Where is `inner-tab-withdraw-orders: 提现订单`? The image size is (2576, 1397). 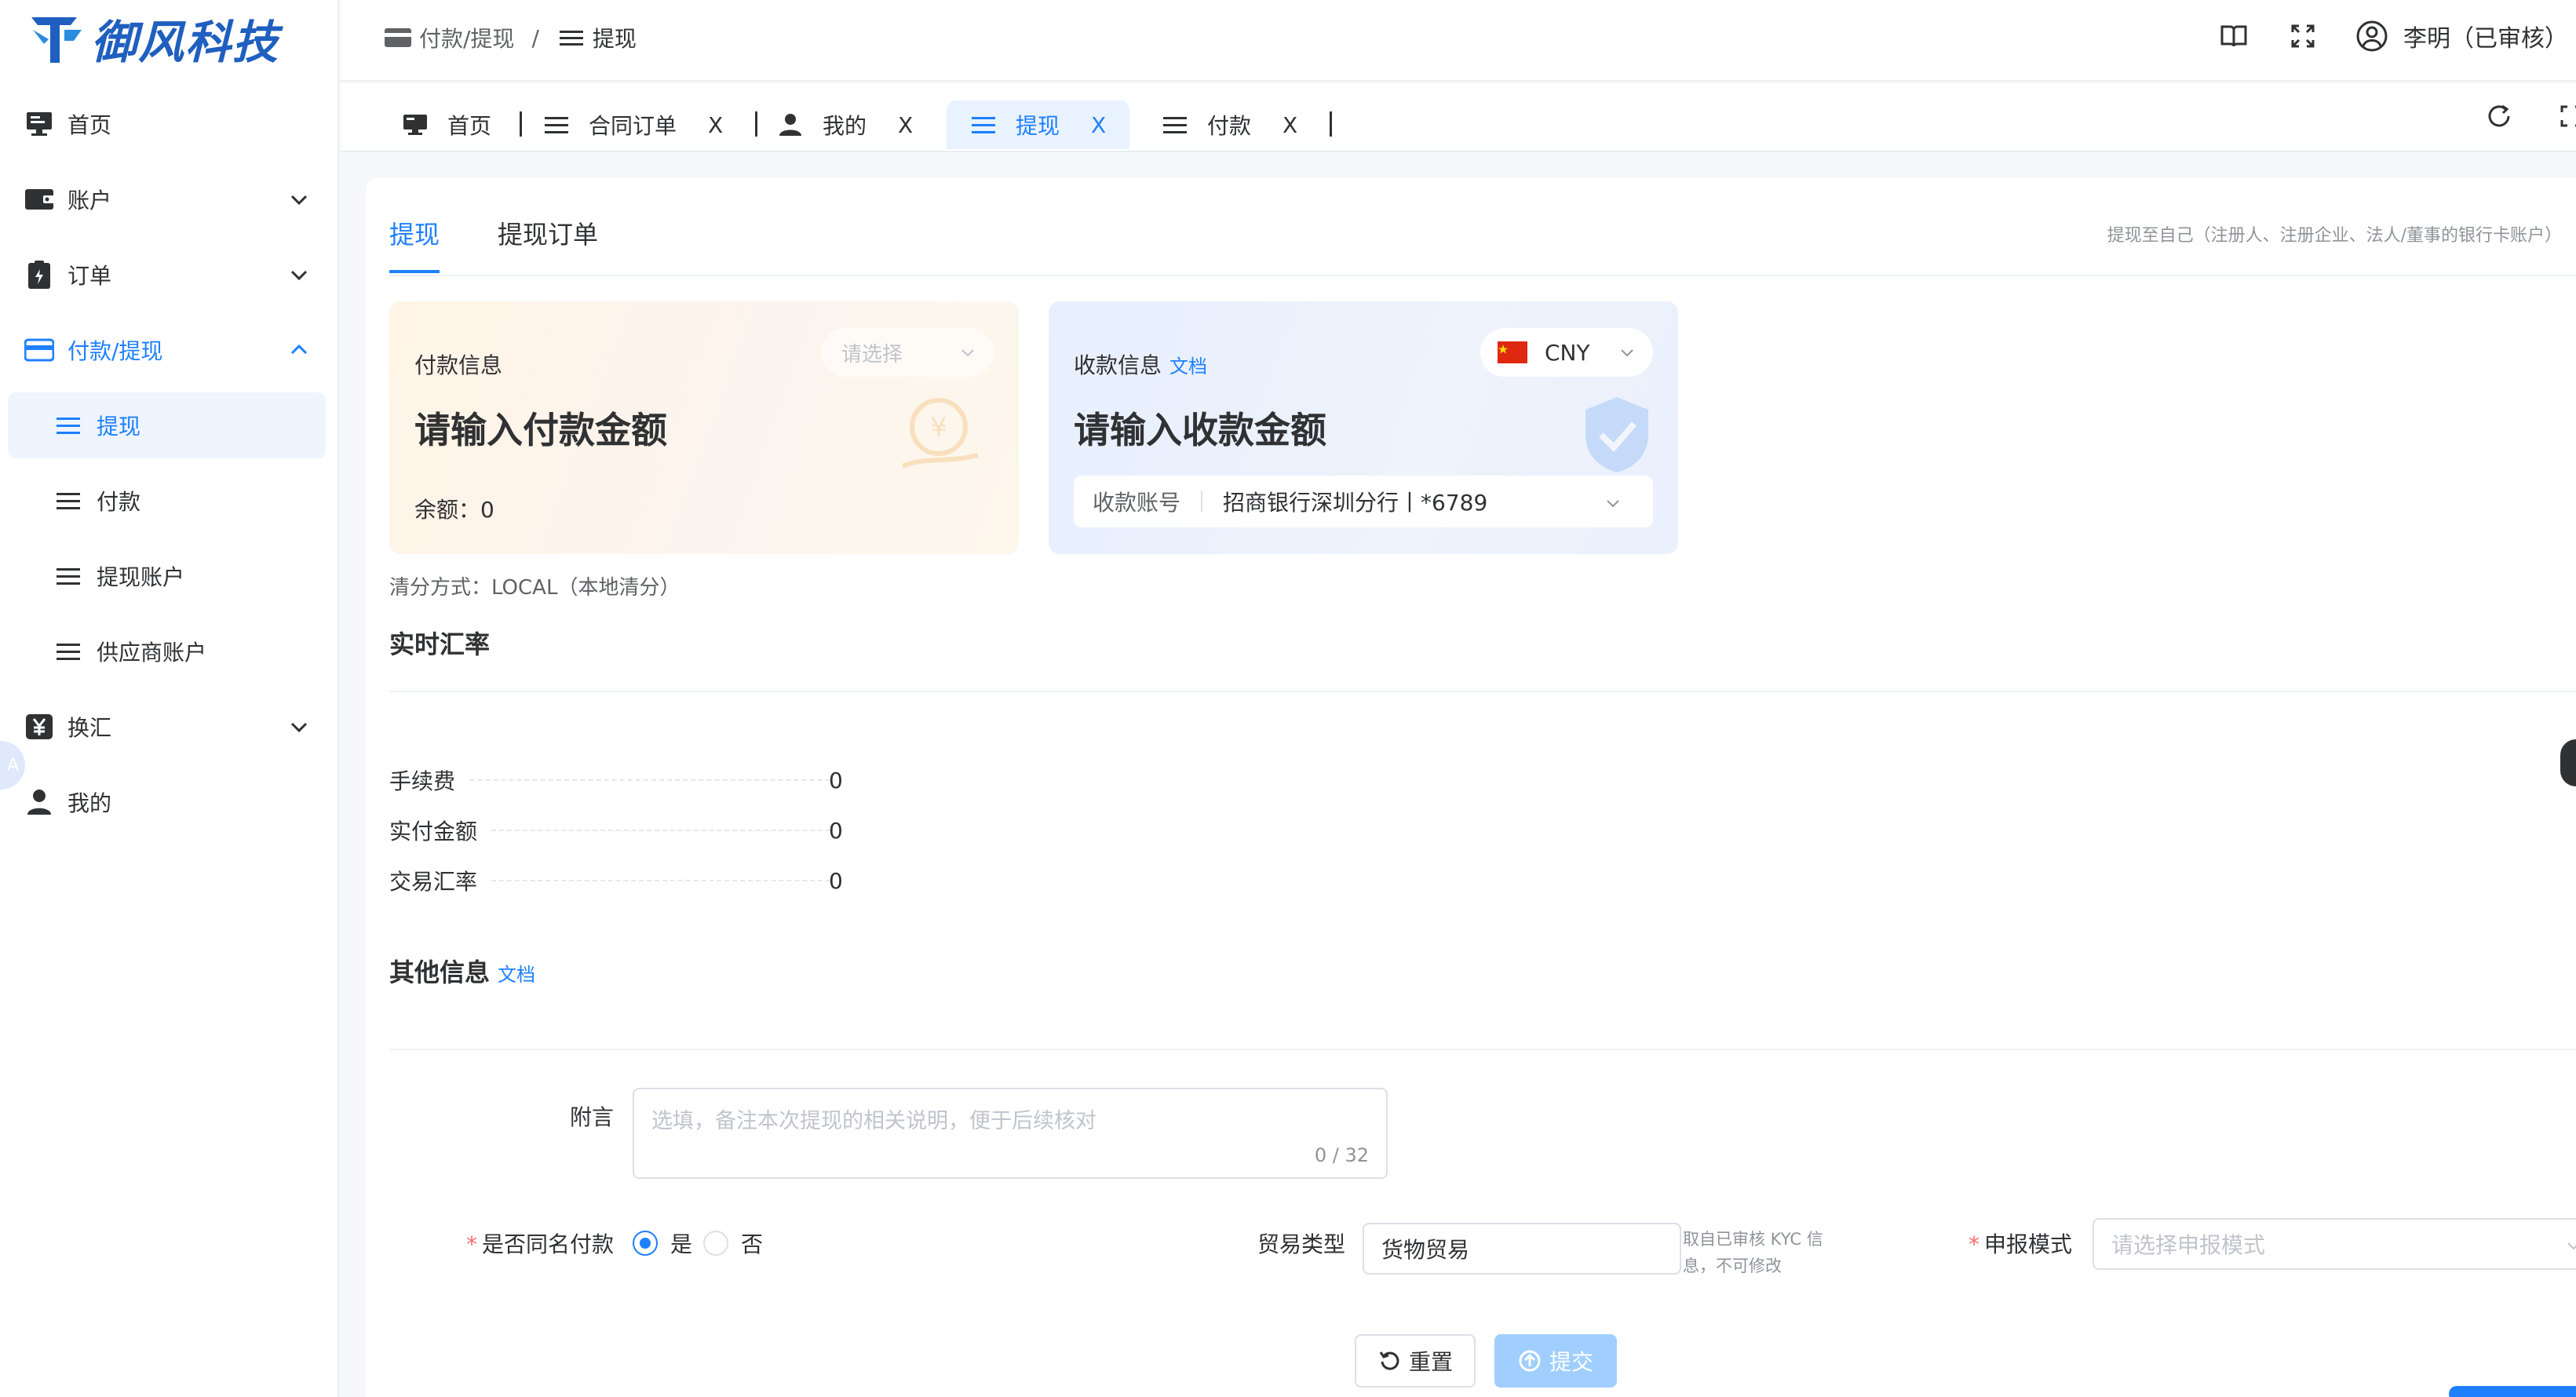 inner-tab-withdraw-orders: 提现订单 is located at coordinates (548, 243).